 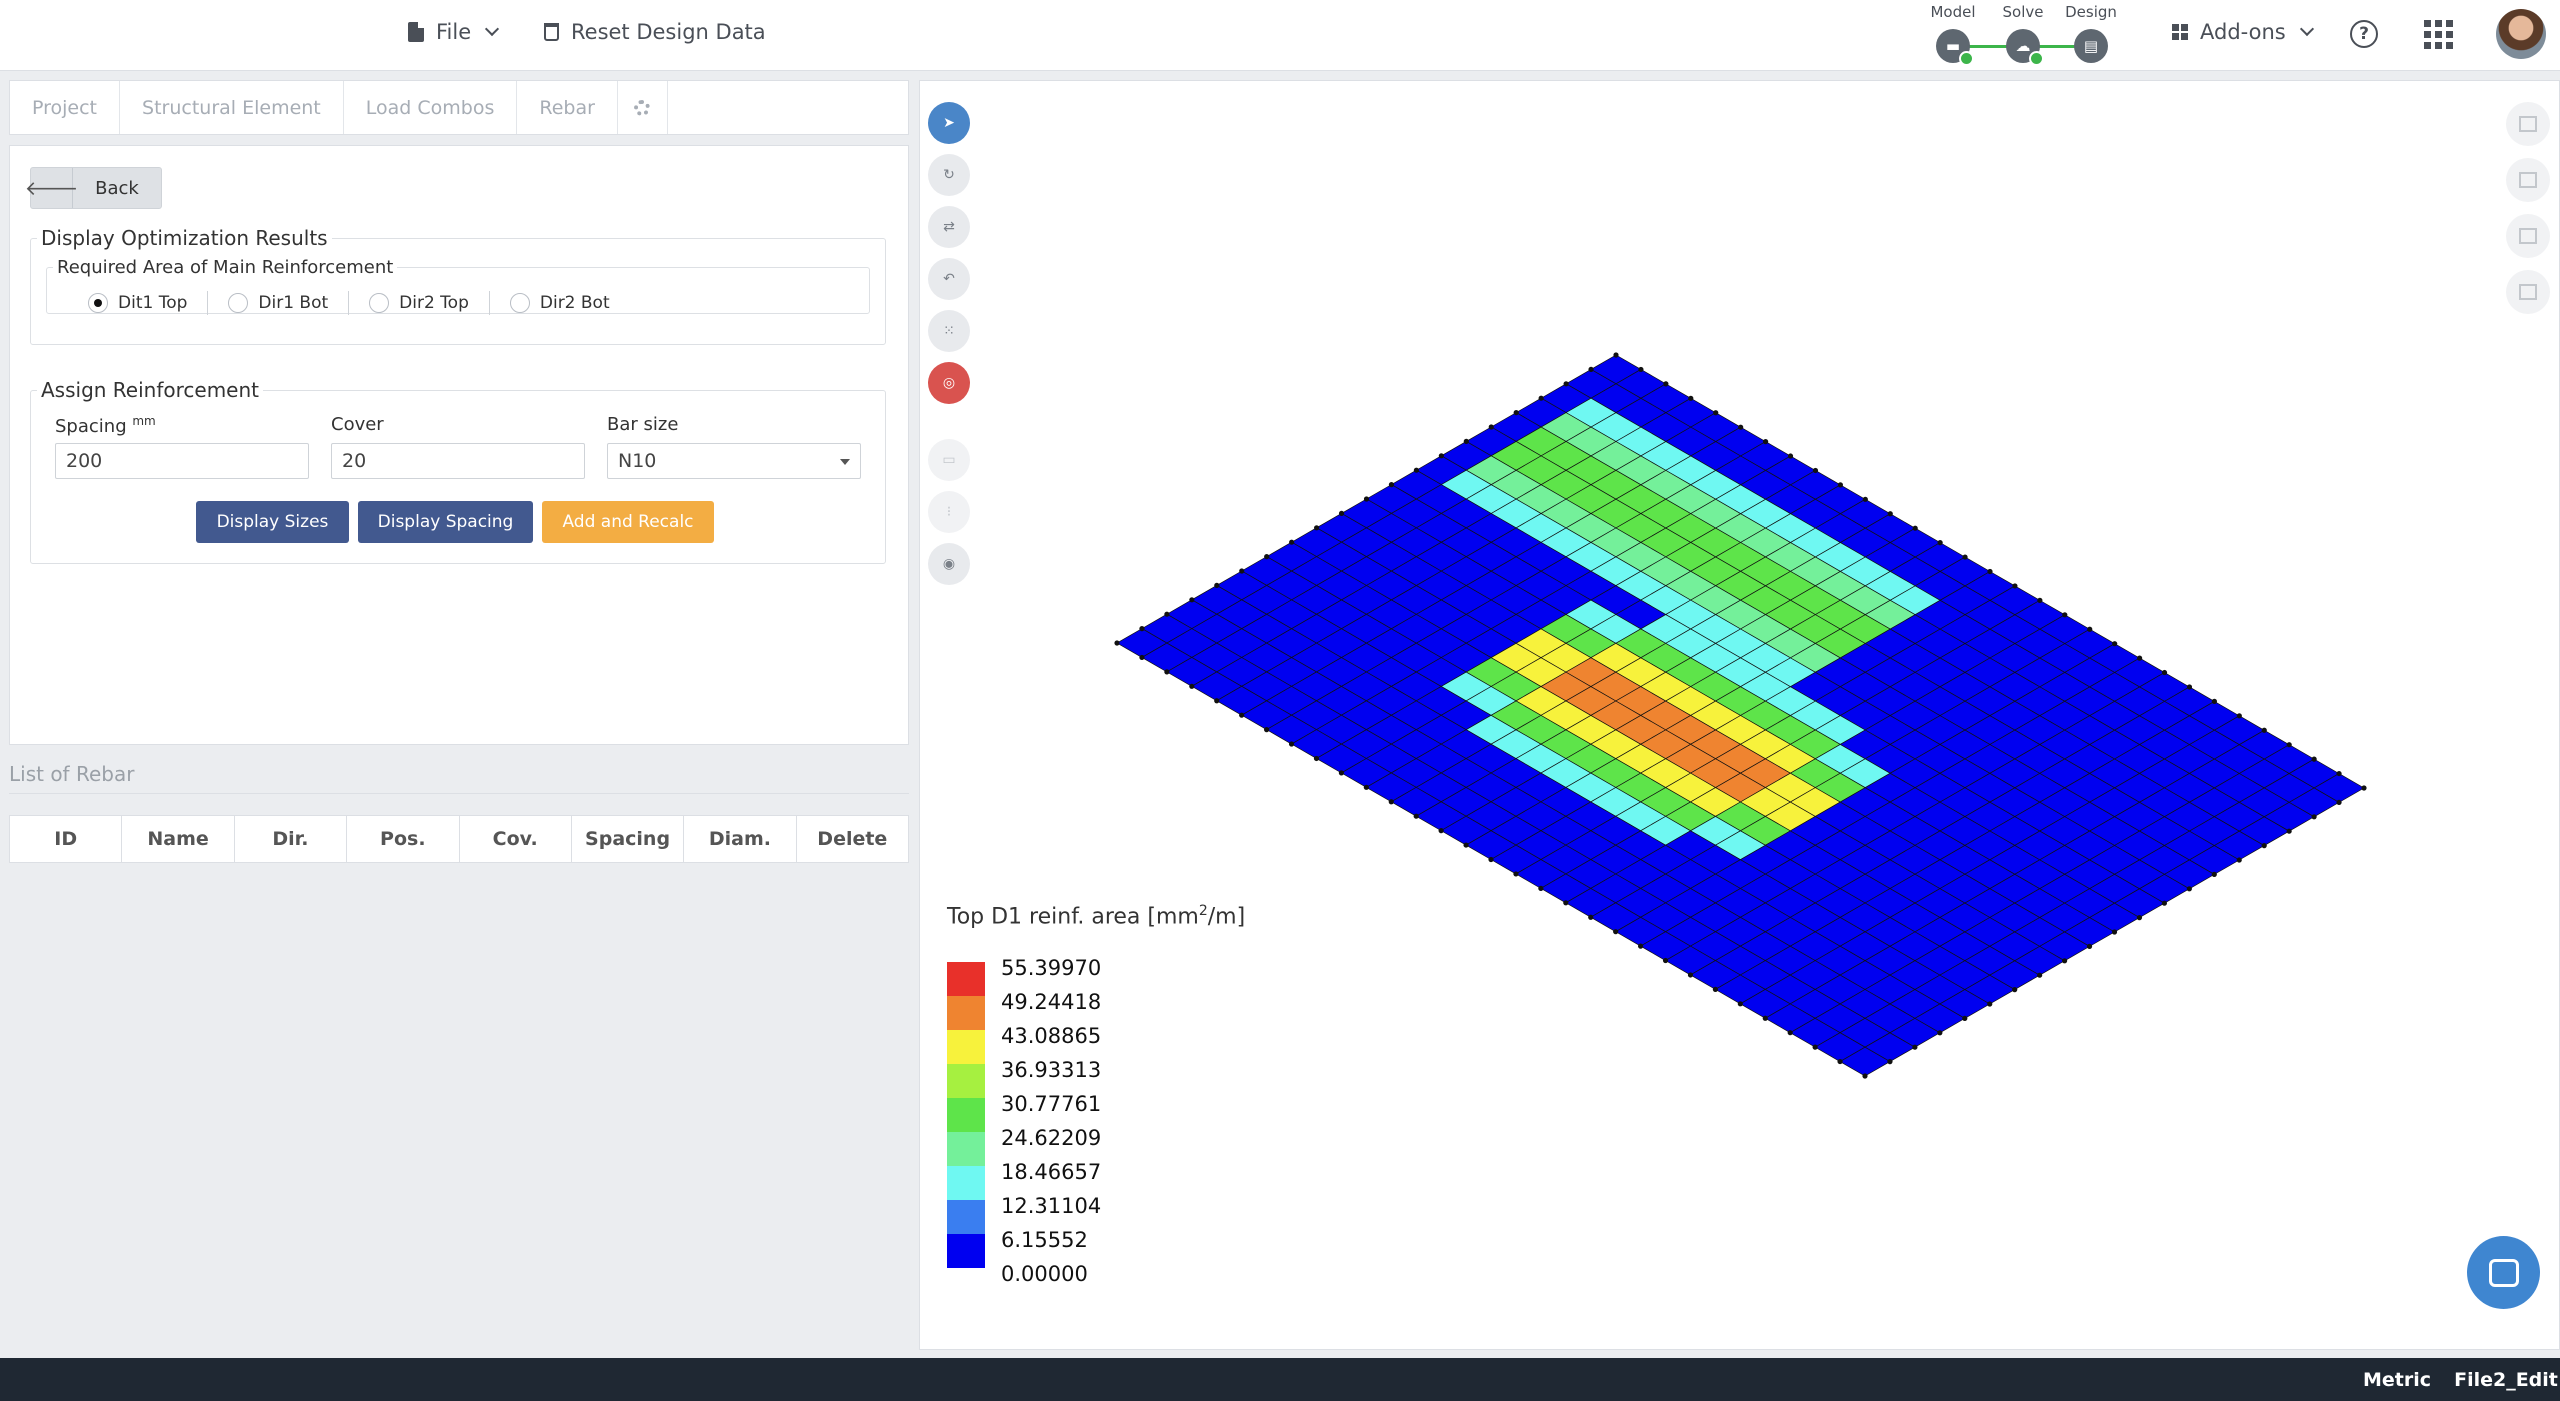 What do you see at coordinates (2528, 124) in the screenshot?
I see `view-top-icon` at bounding box center [2528, 124].